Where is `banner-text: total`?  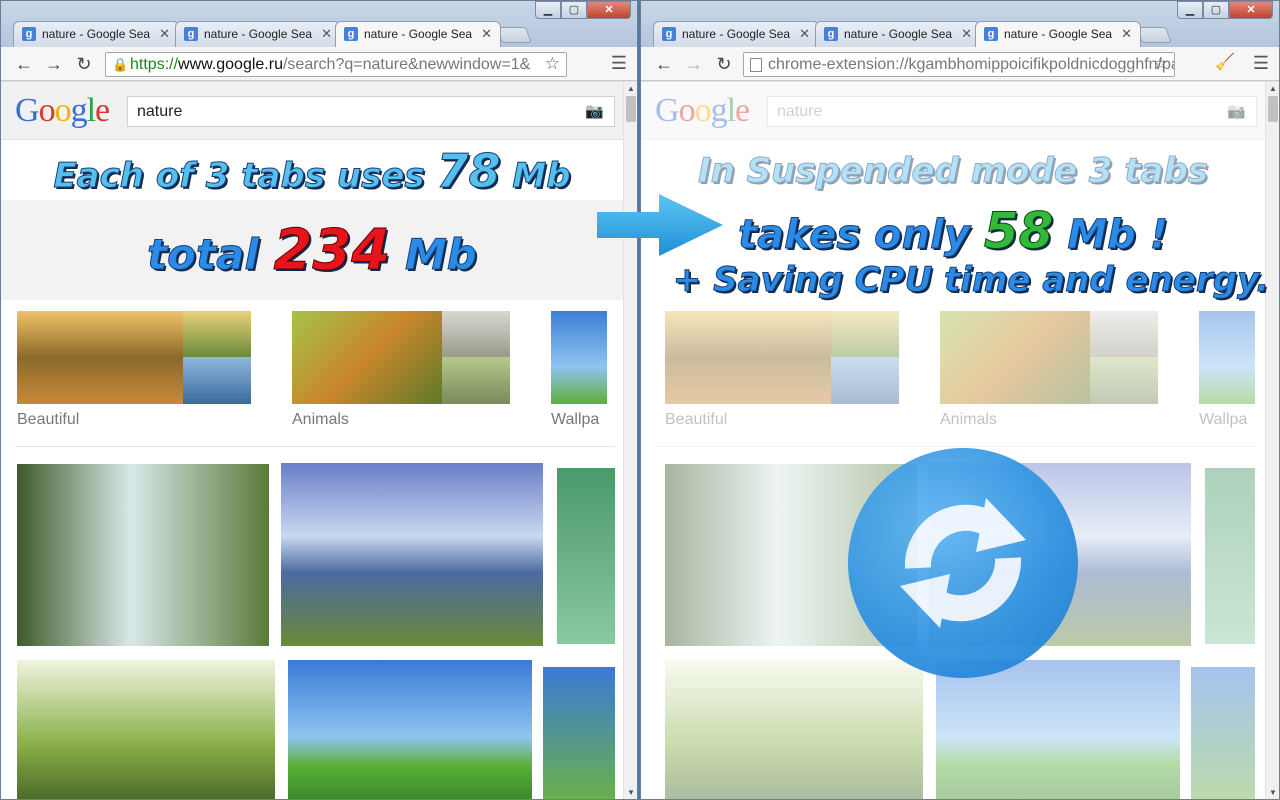 banner-text: total is located at coordinates (203, 255).